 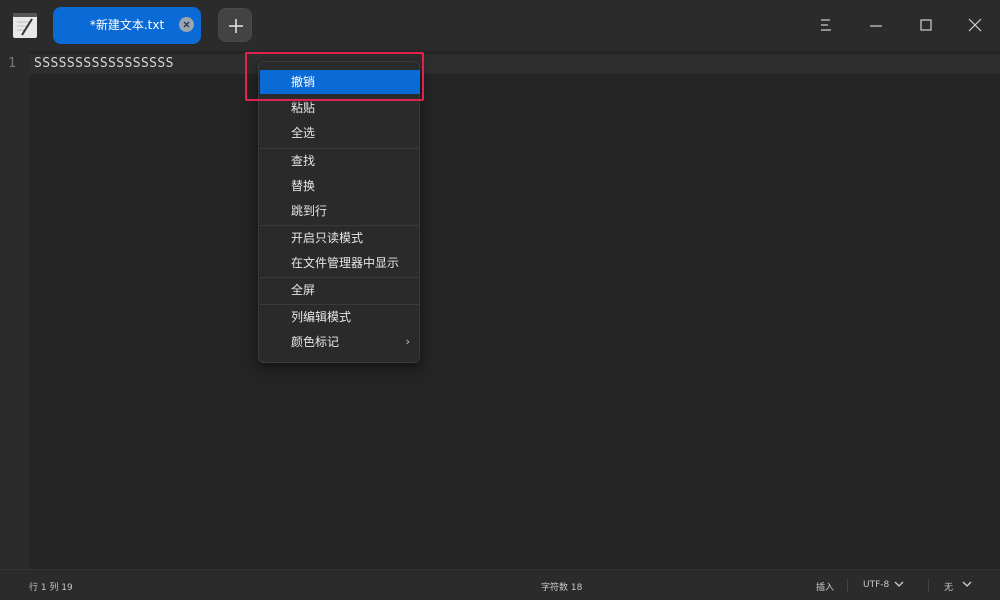 I want to click on character-count: 字符数 18, so click(x=562, y=588).